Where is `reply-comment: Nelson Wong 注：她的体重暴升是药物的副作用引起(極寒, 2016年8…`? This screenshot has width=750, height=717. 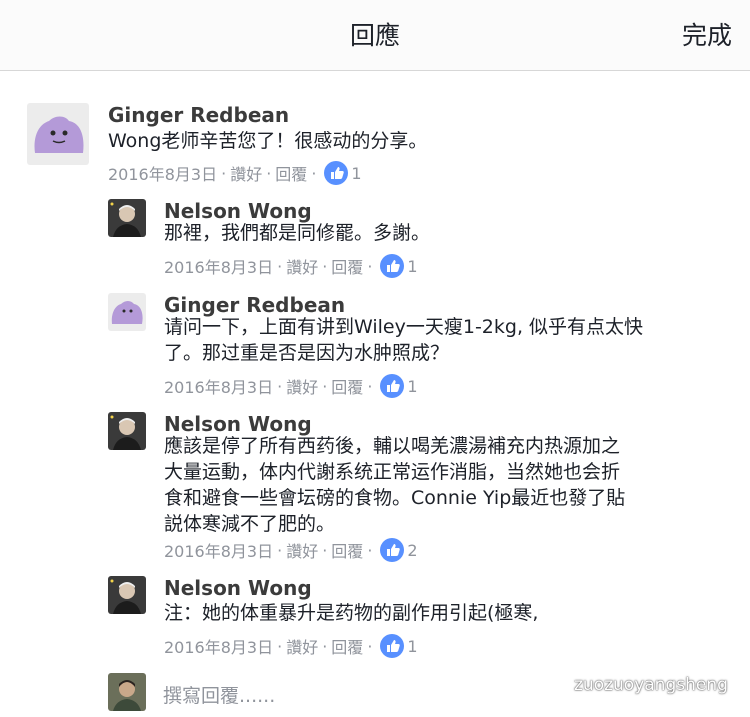
reply-comment: Nelson Wong 注：她的体重暴升是药物的副作用引起(極寒, 2016年8… is located at coordinates (418, 618).